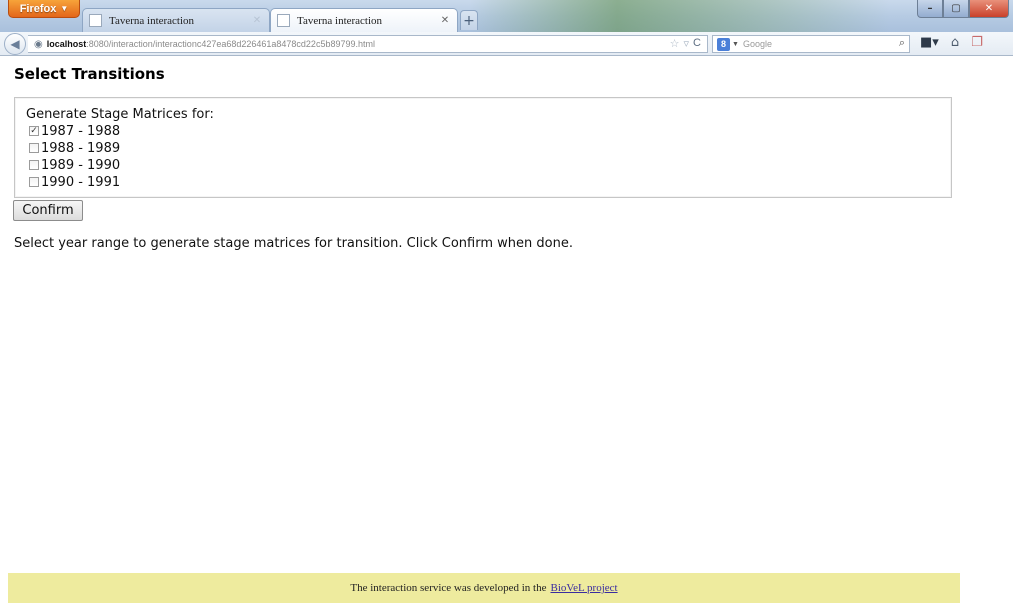 Image resolution: width=1013 pixels, height=610 pixels. What do you see at coordinates (675, 43) in the screenshot?
I see `bookmark-star-icon: ☆` at bounding box center [675, 43].